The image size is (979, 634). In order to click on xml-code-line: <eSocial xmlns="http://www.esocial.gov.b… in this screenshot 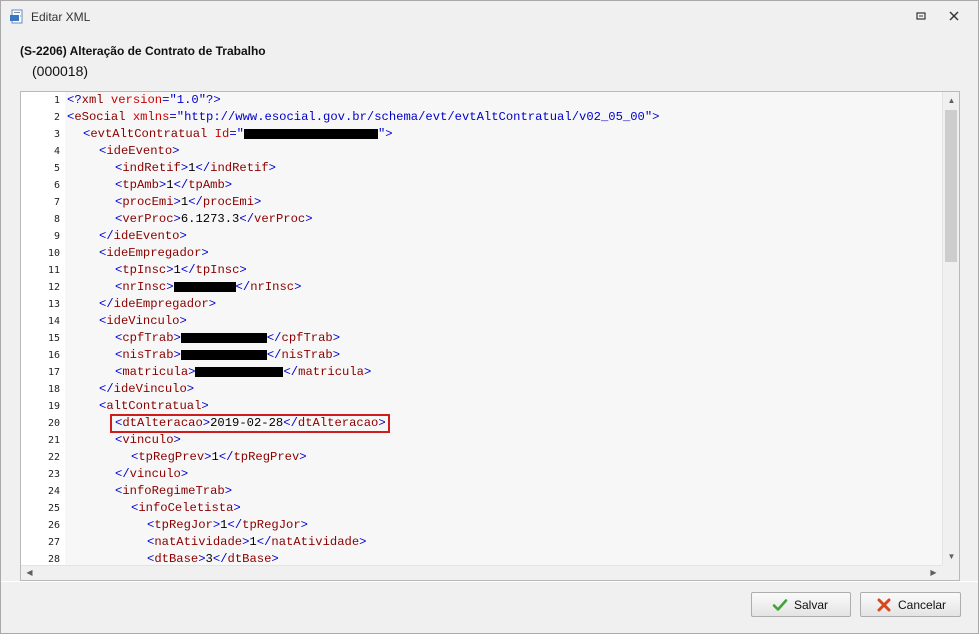, I will do `click(363, 117)`.